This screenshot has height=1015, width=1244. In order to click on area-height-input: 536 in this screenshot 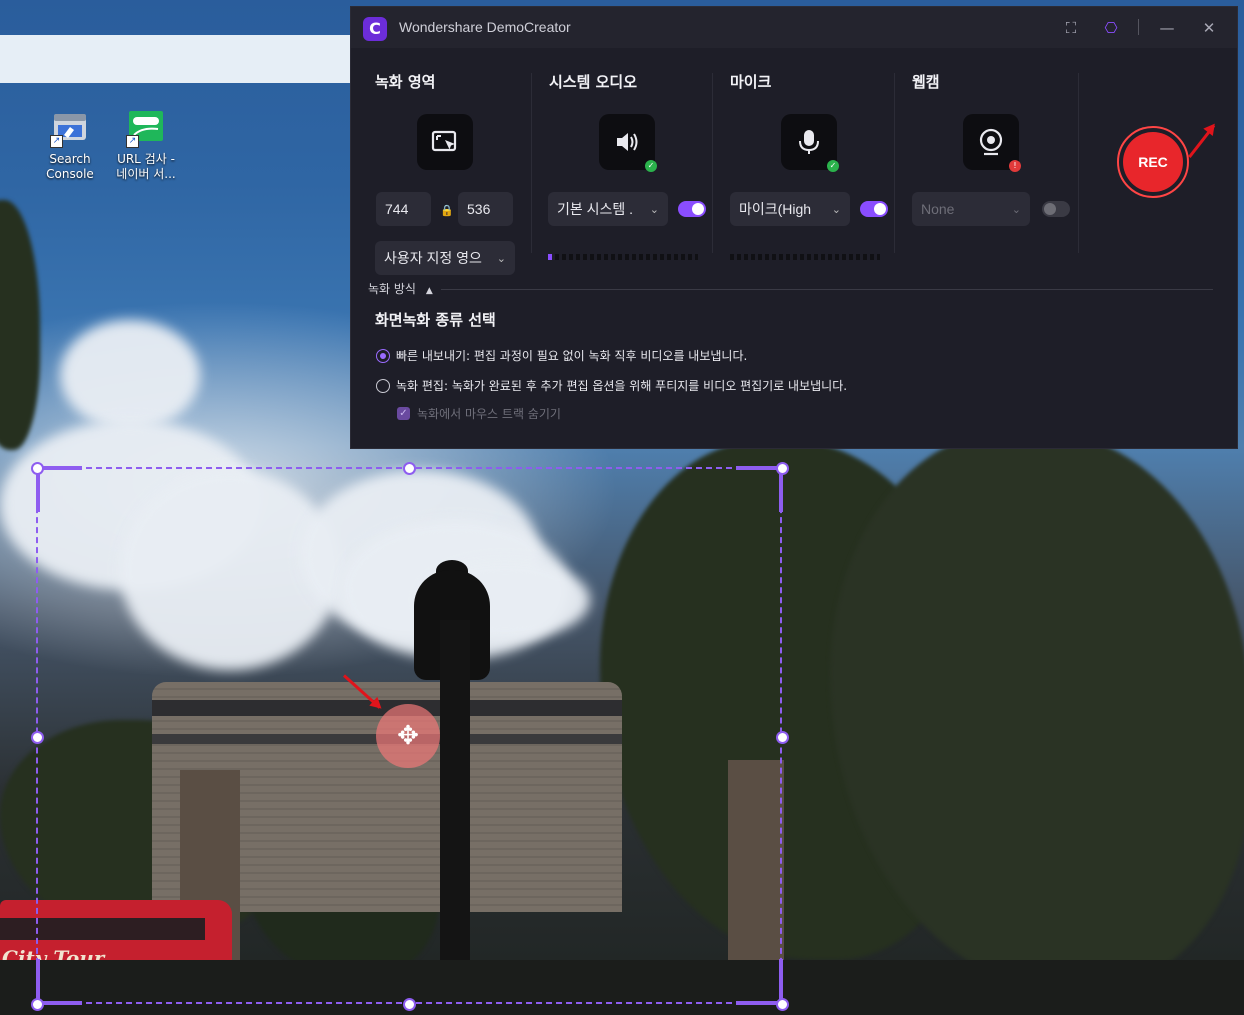, I will do `click(485, 209)`.